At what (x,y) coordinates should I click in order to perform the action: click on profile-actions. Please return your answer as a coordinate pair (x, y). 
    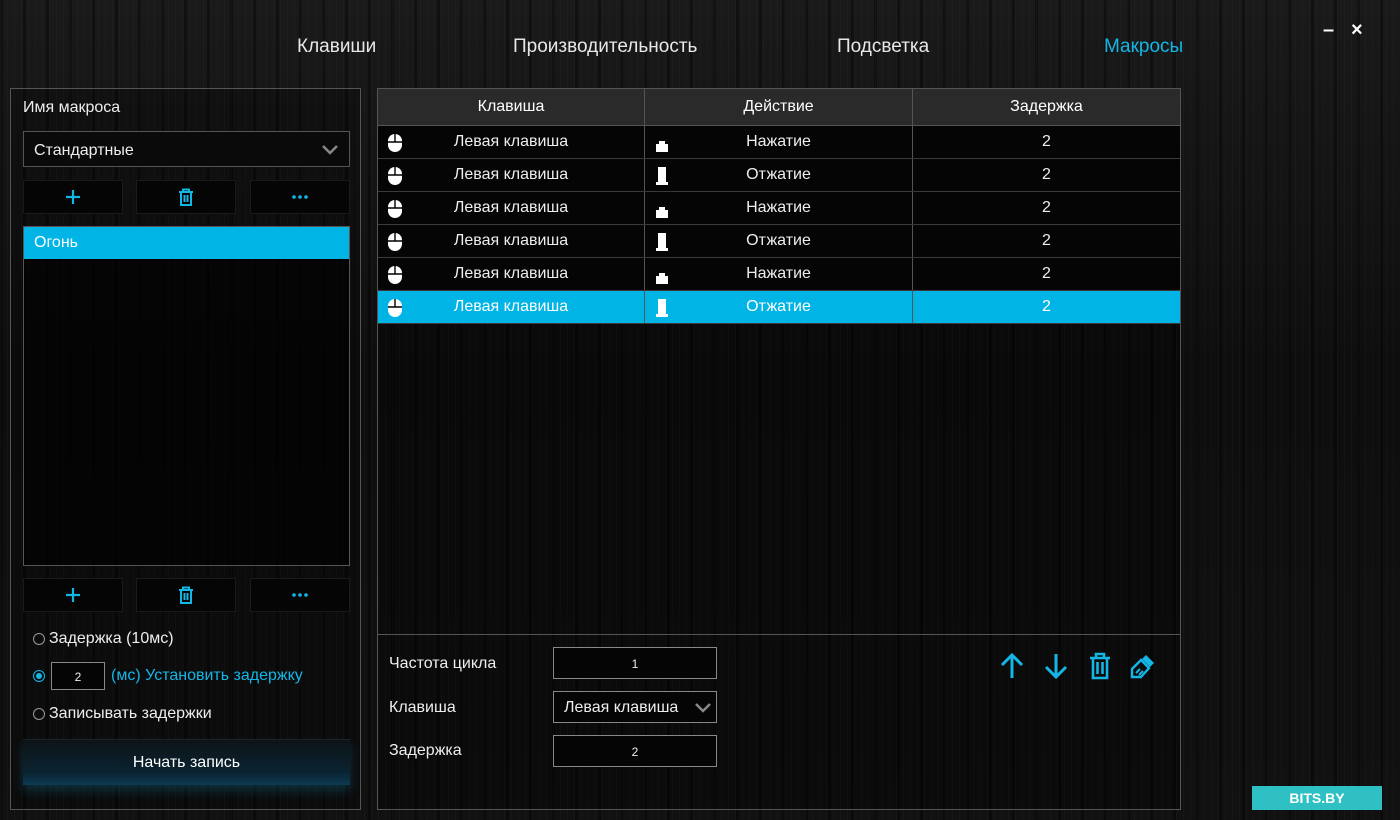
    Looking at the image, I should click on (186, 197).